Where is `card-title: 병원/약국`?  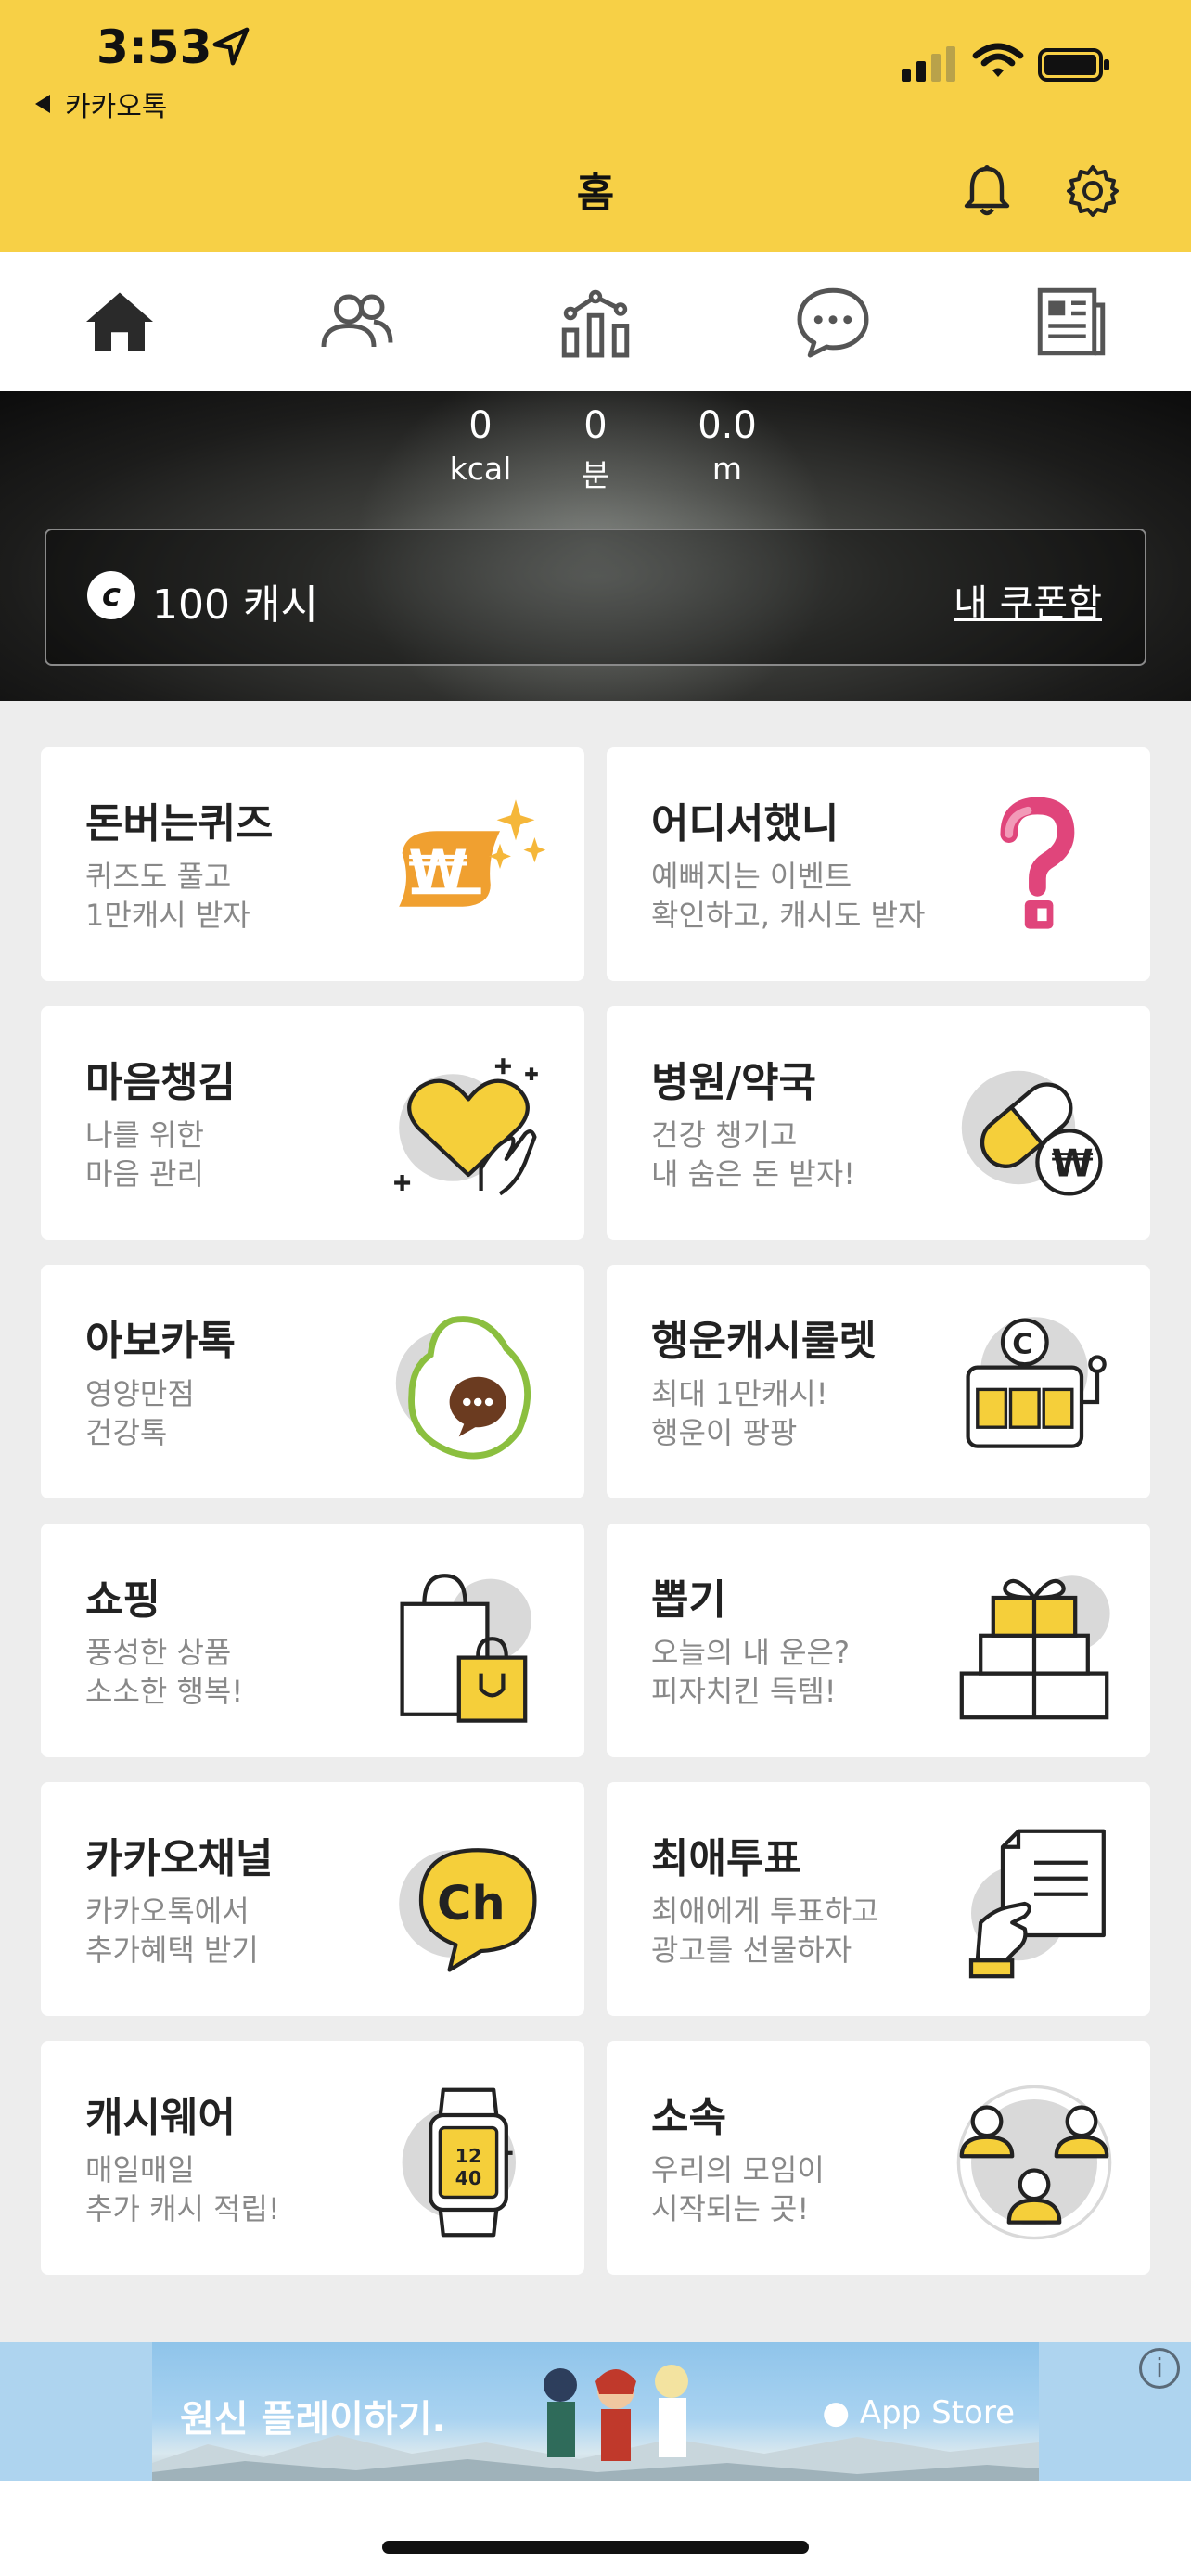
card-title: 병원/약국 is located at coordinates (733, 1082).